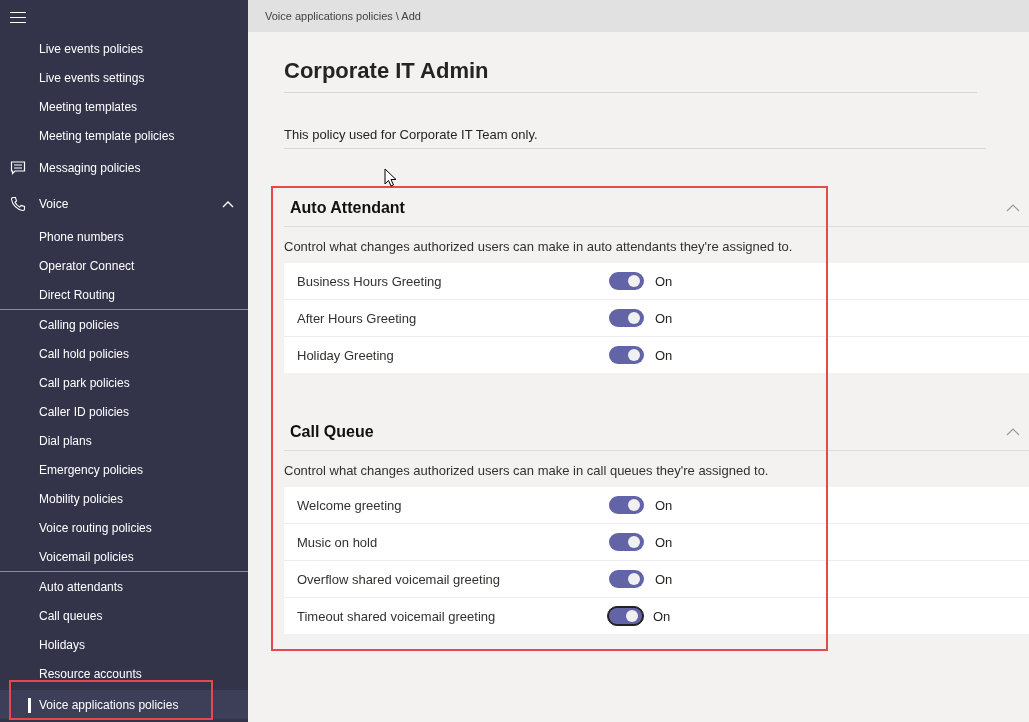 Image resolution: width=1029 pixels, height=722 pixels. What do you see at coordinates (124, 168) in the screenshot?
I see `nav-section: Messaging policies` at bounding box center [124, 168].